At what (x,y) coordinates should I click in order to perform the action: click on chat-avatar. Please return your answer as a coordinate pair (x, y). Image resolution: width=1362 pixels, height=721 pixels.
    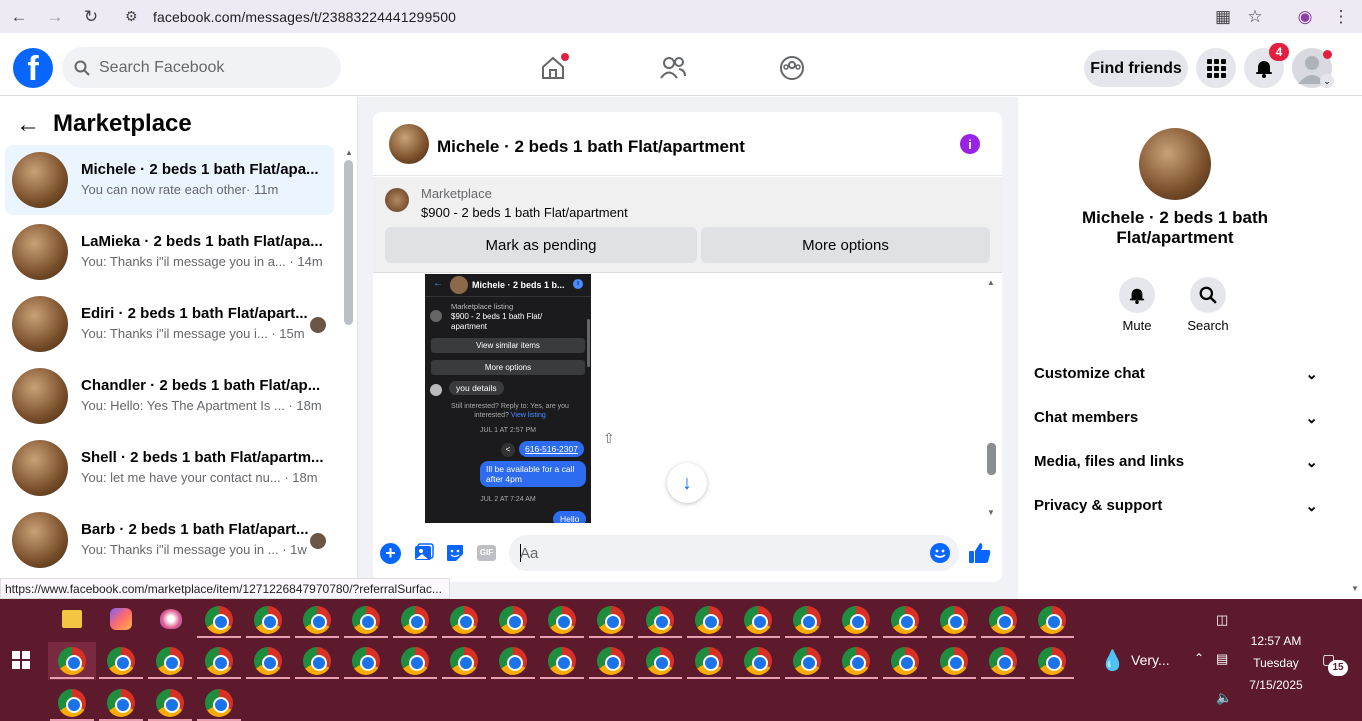
    Looking at the image, I should click on (409, 144).